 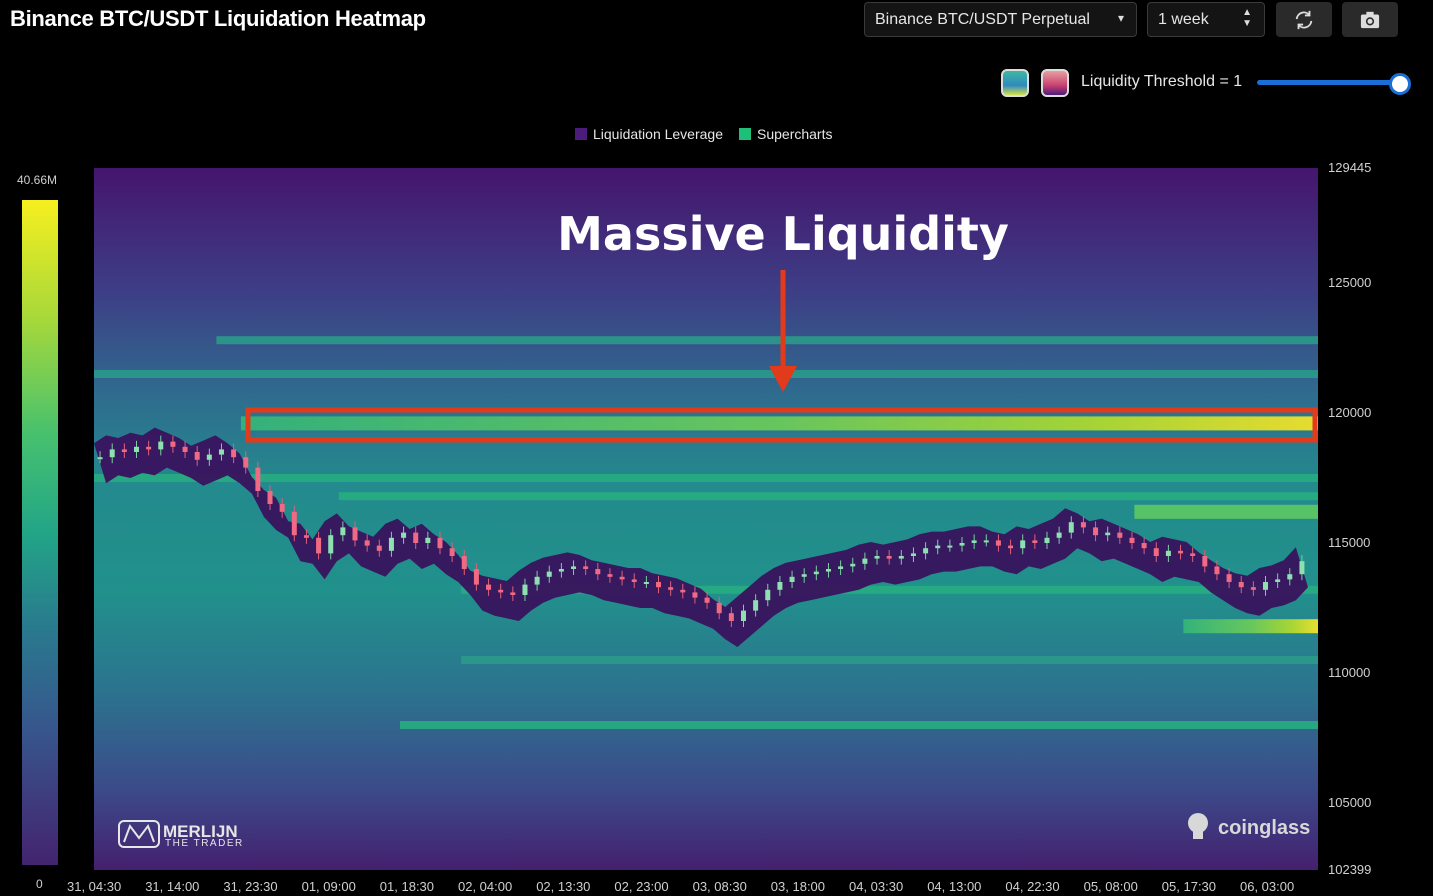 What do you see at coordinates (783, 234) in the screenshot?
I see `annotation-text: Massive Liquidity` at bounding box center [783, 234].